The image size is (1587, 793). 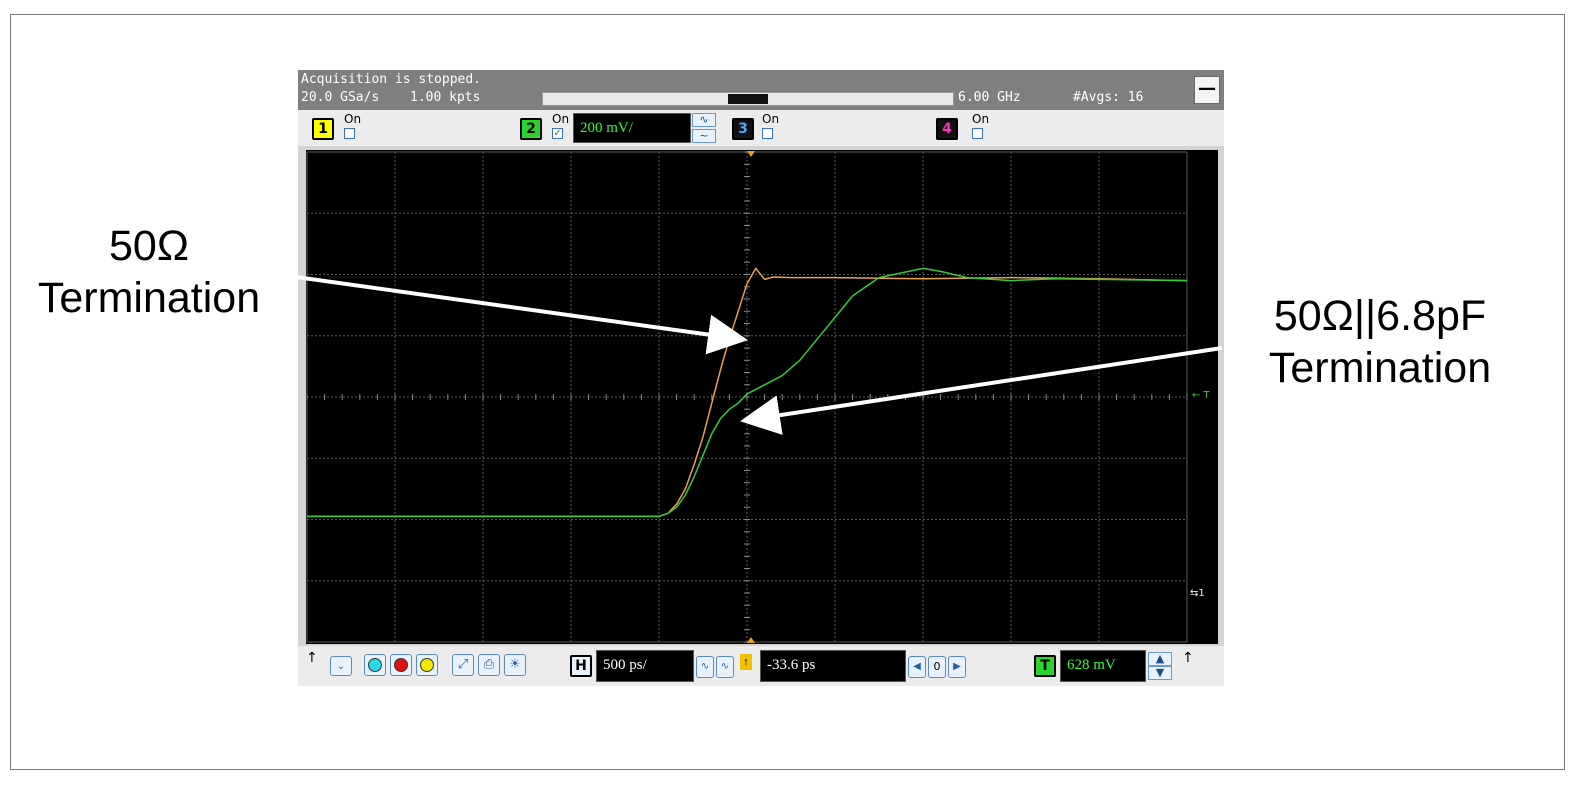 What do you see at coordinates (353, 119) in the screenshot?
I see `channel-1-on-label: On` at bounding box center [353, 119].